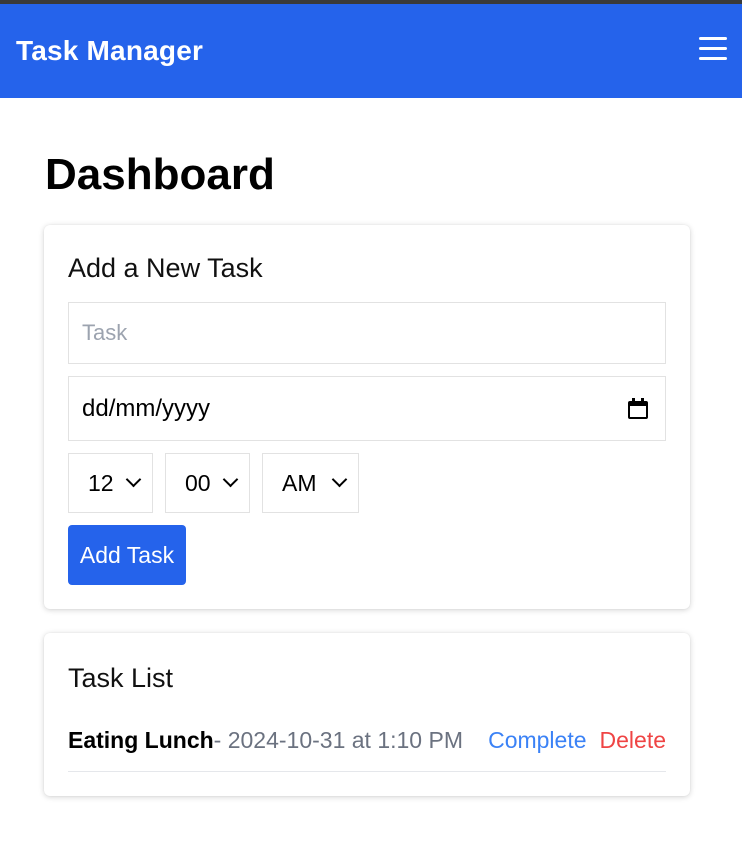 This screenshot has width=742, height=862. Describe the element at coordinates (367, 408) in the screenshot. I see `date-input: dd/mm/yyyy` at that location.